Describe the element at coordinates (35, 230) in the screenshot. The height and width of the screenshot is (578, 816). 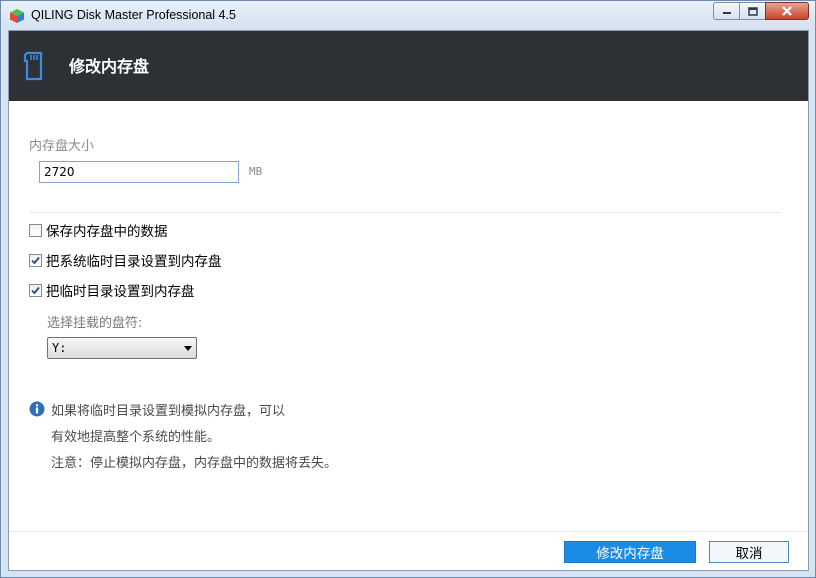
I see `keep-data-checkbox` at that location.